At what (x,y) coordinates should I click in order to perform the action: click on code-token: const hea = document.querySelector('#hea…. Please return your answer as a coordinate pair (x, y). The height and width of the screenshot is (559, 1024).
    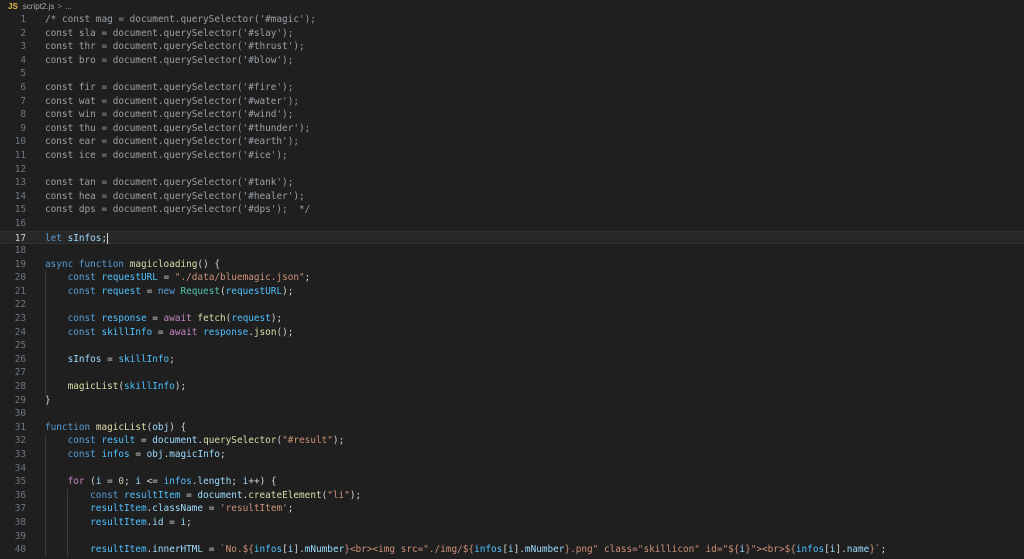
    Looking at the image, I should click on (175, 196).